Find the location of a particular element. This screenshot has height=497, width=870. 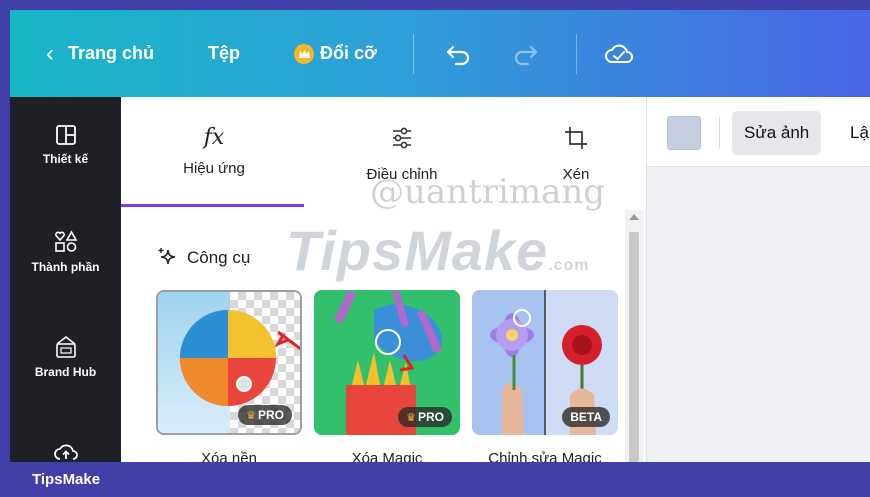

footer-brand-bar: TipsMake is located at coordinates (435, 479).